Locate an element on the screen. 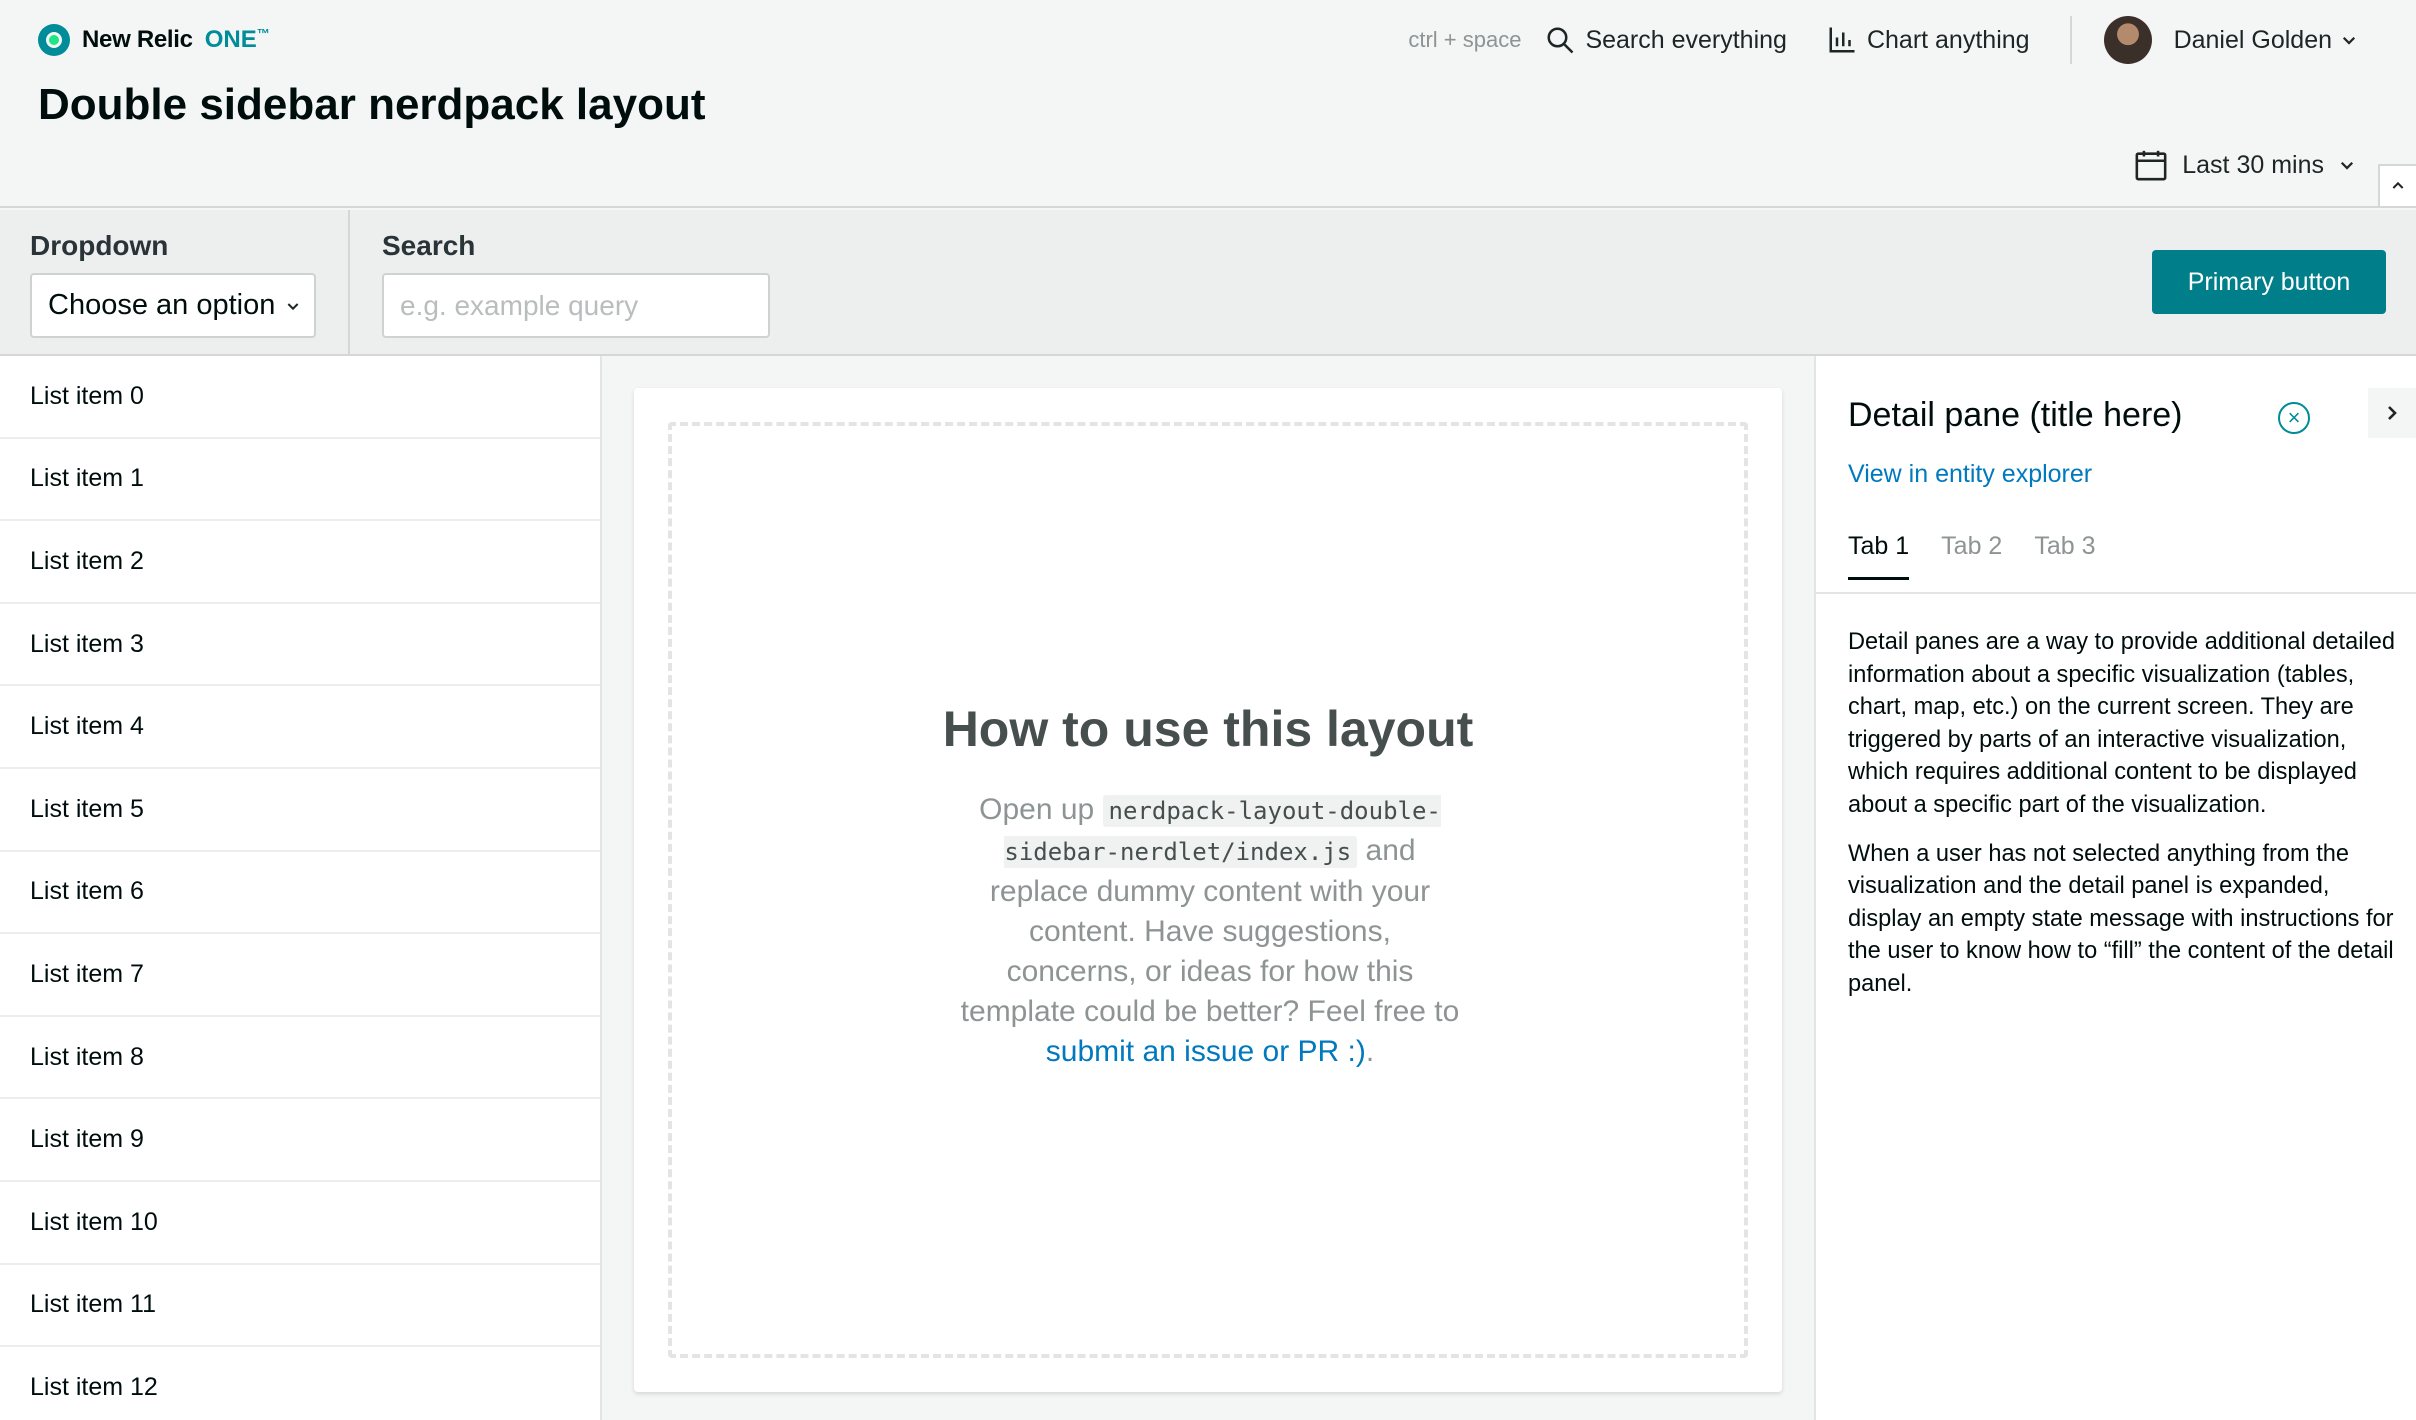  time-range-picker: Last 30 mins is located at coordinates (2245, 165).